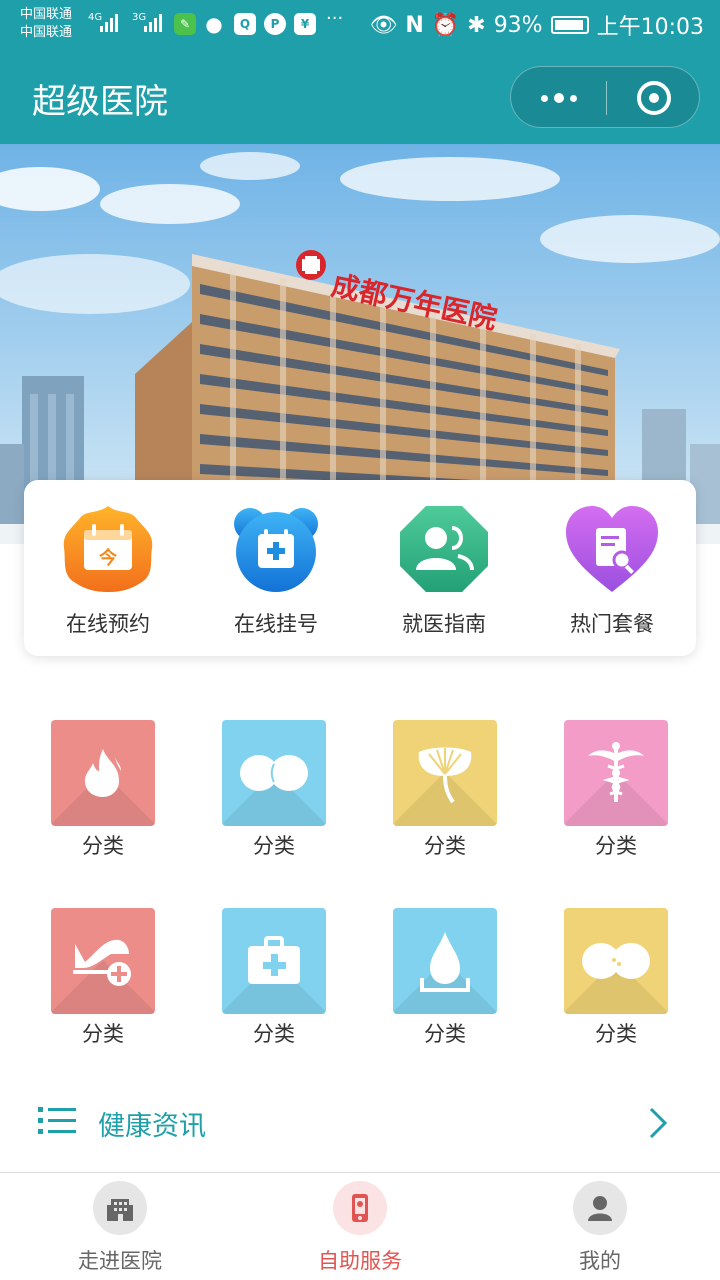 The height and width of the screenshot is (1280, 720). I want to click on heartbeat-plus-icon, so click(102, 962).